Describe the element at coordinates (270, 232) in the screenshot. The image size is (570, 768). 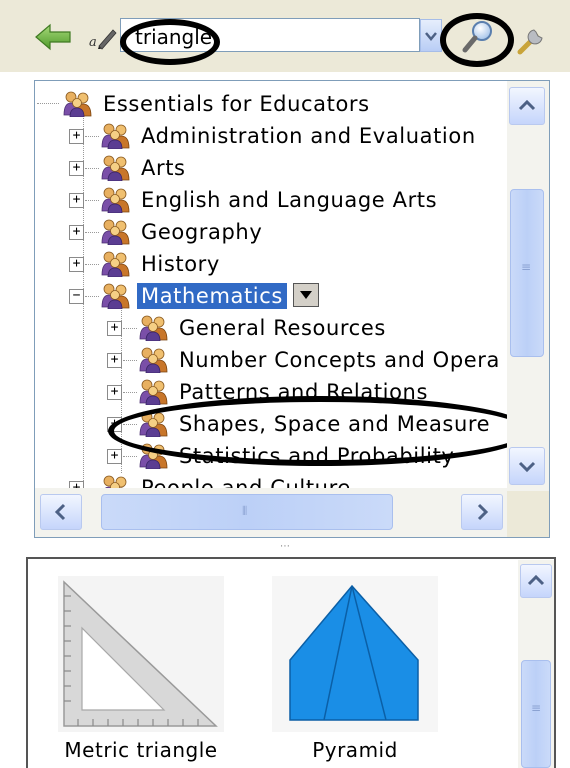
I see `tree-item-geography: + Geography` at that location.